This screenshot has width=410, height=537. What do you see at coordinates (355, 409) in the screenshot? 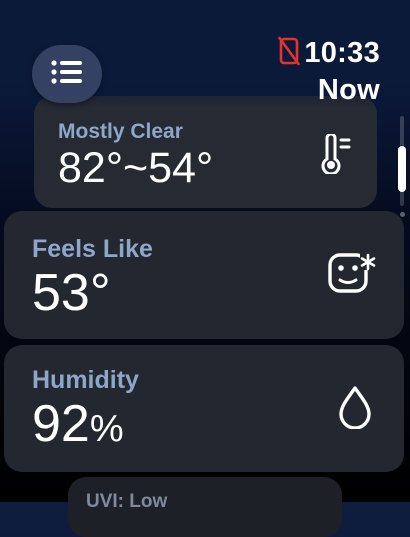
I see `droplet-icon` at bounding box center [355, 409].